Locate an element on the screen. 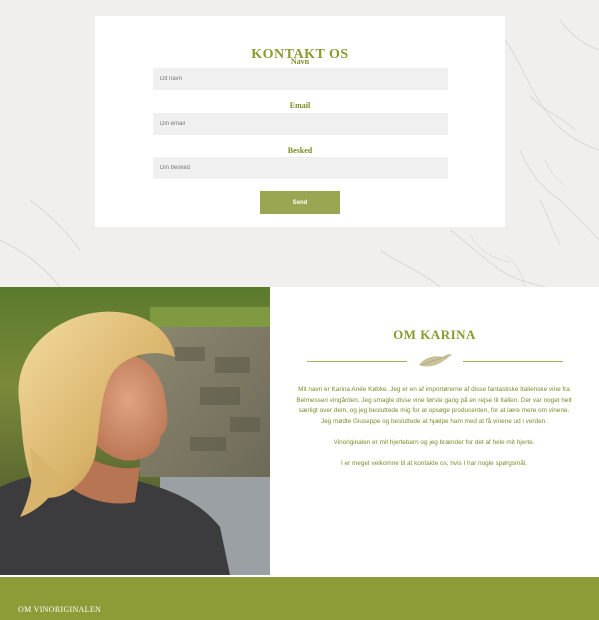 The height and width of the screenshot is (620, 599). message-label: Besked is located at coordinates (300, 150).